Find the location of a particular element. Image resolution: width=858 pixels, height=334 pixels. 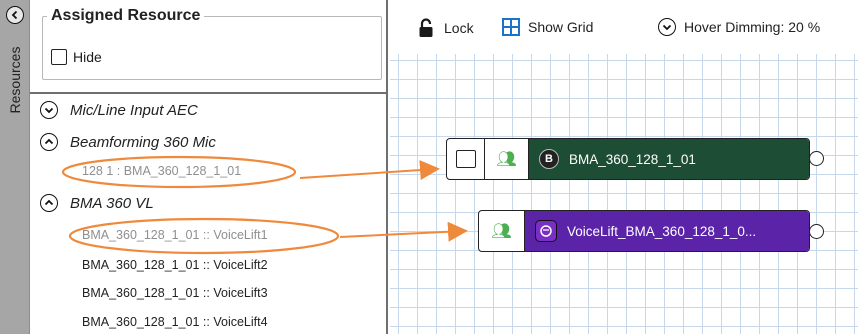

hover-dimming-label: Hover Dimming: 20 % is located at coordinates (752, 27).